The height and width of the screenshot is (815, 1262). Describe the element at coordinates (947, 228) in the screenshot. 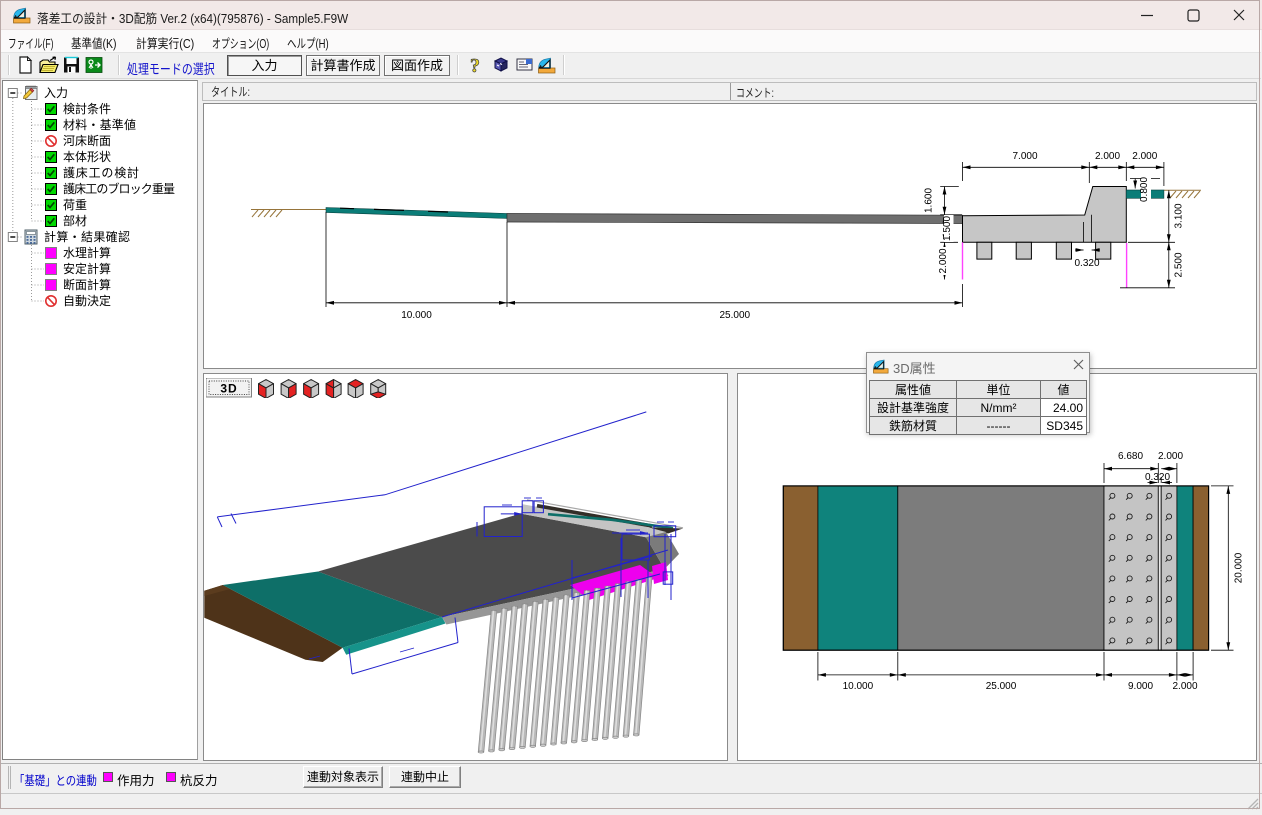

I see `svg-text: 1.500` at that location.